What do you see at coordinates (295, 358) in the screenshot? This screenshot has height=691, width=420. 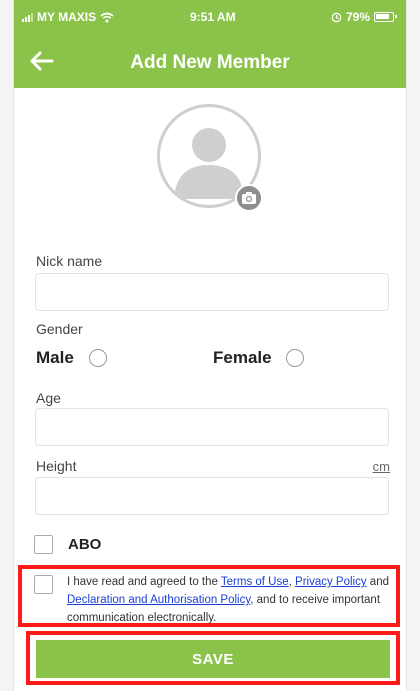 I see `gender-female-radio` at bounding box center [295, 358].